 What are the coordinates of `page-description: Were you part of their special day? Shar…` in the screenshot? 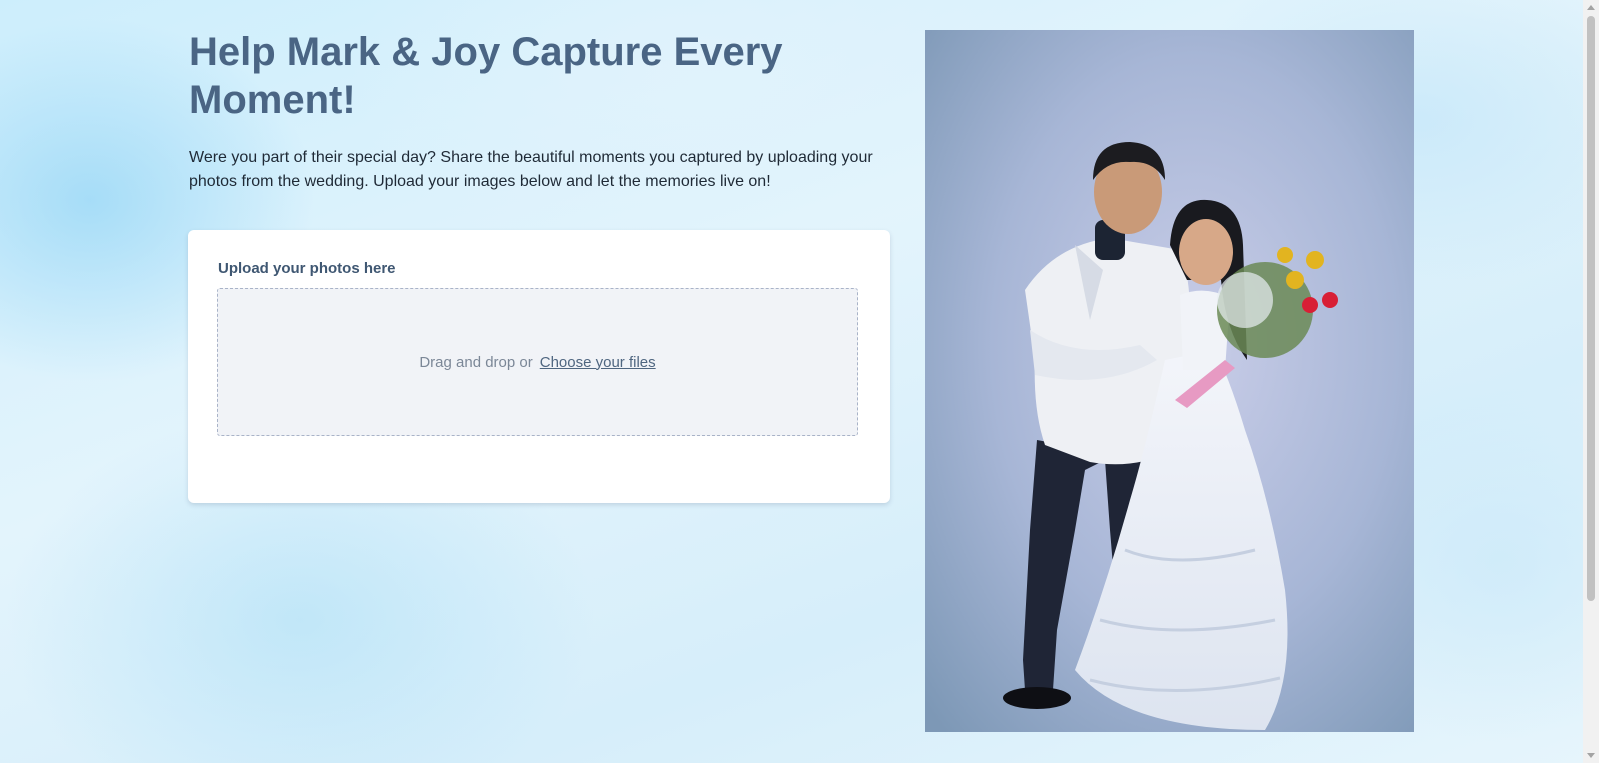 It's located at (531, 169).